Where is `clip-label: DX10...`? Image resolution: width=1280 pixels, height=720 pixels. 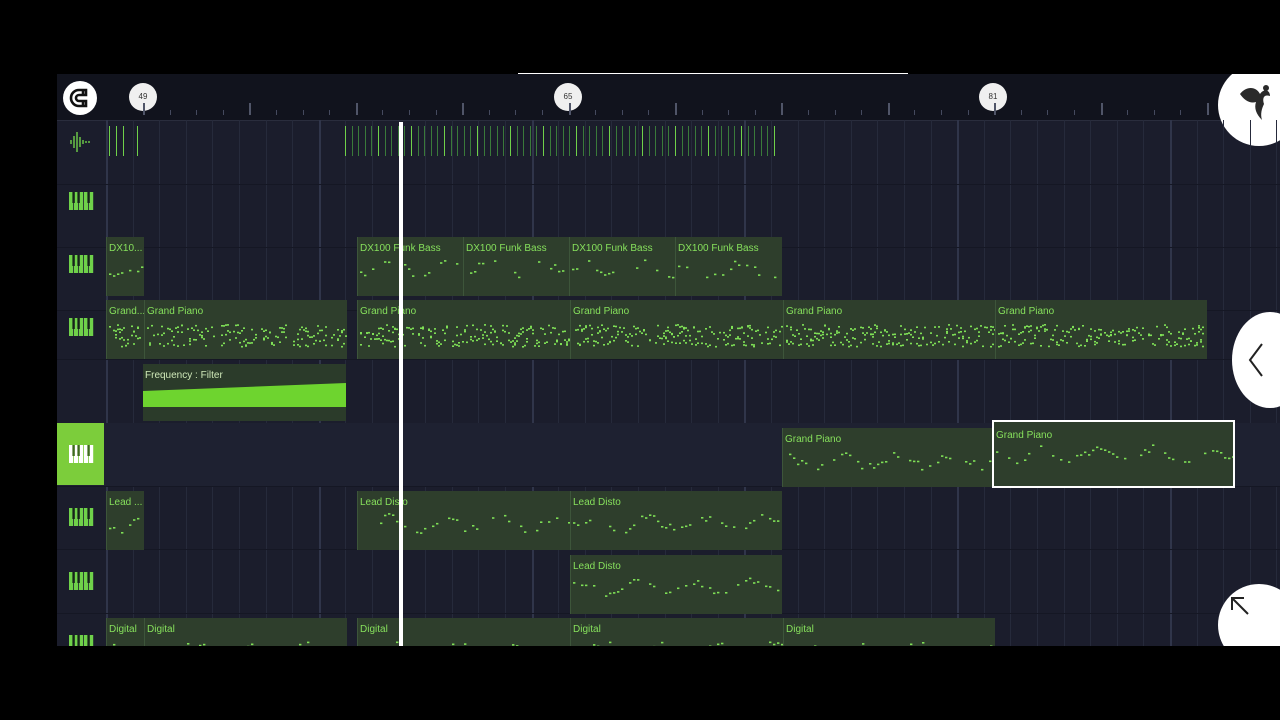 clip-label: DX10... is located at coordinates (126, 248).